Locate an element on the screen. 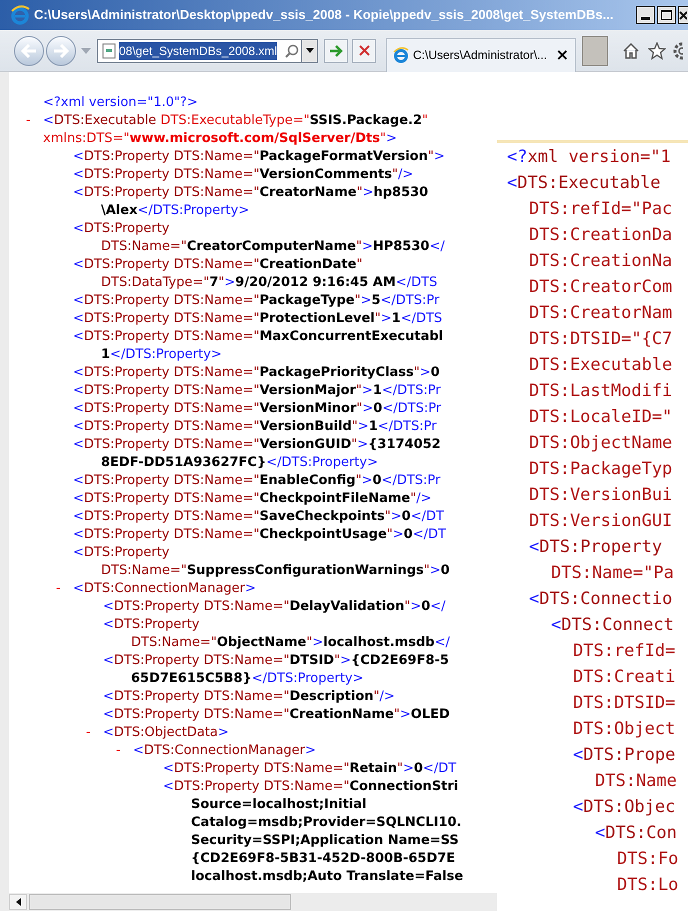  star-icon is located at coordinates (657, 51).